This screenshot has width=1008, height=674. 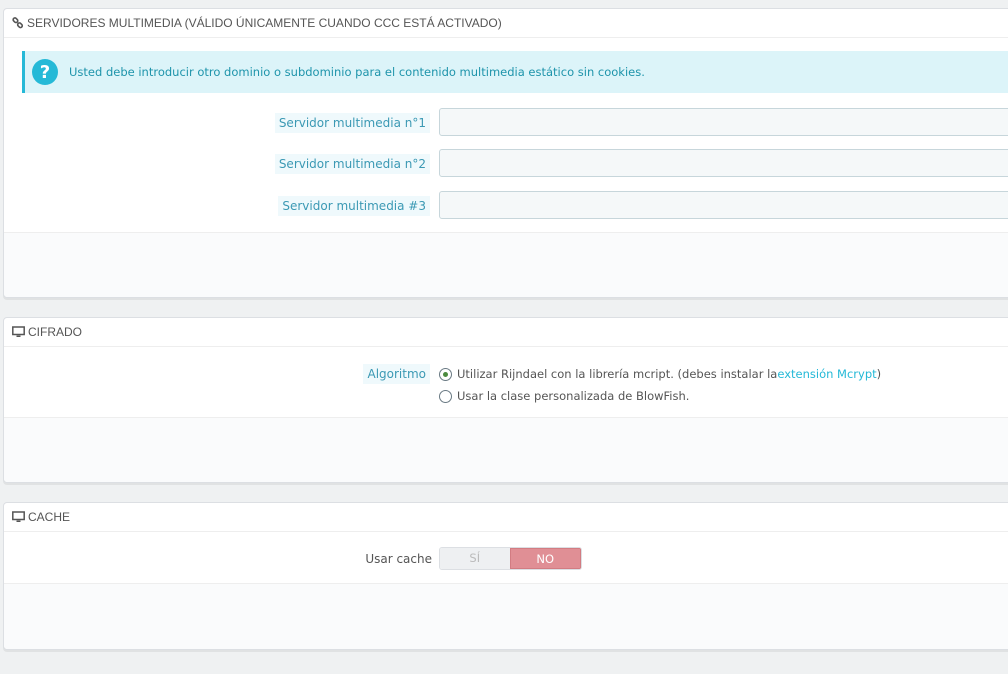 I want to click on algorithm-label: Algoritmo, so click(x=396, y=374).